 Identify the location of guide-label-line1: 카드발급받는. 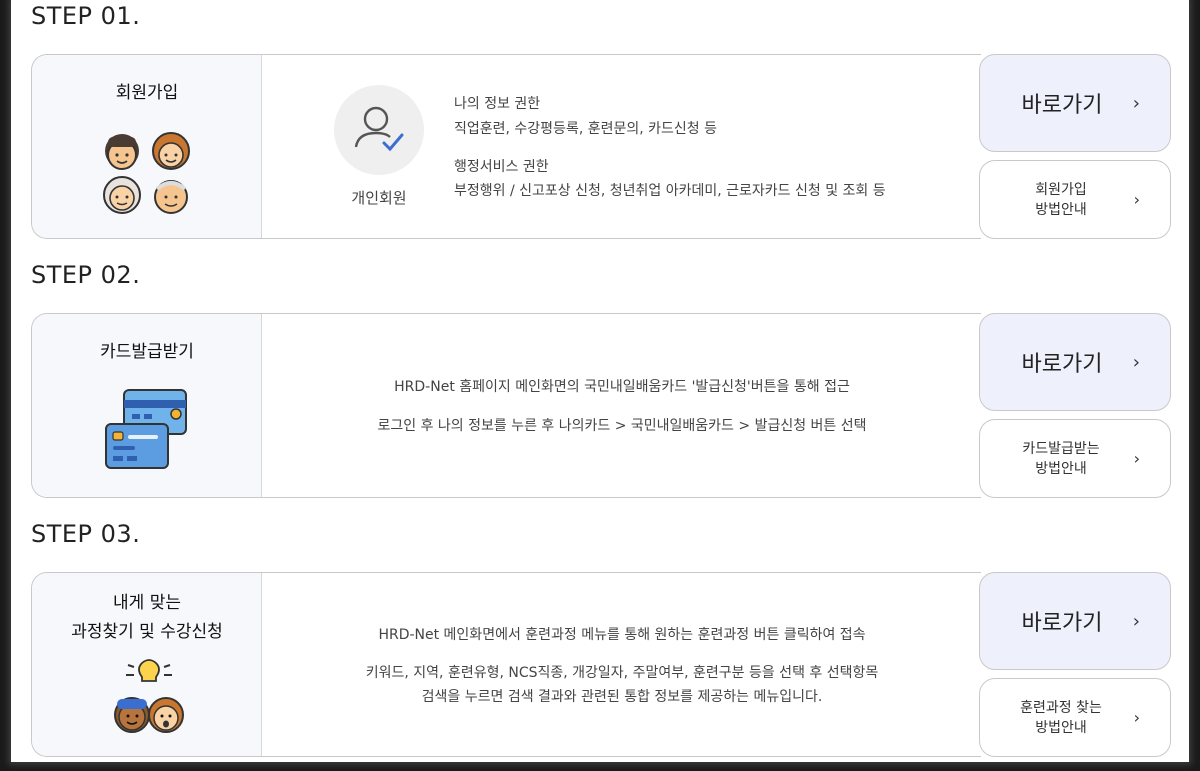
(1061, 448).